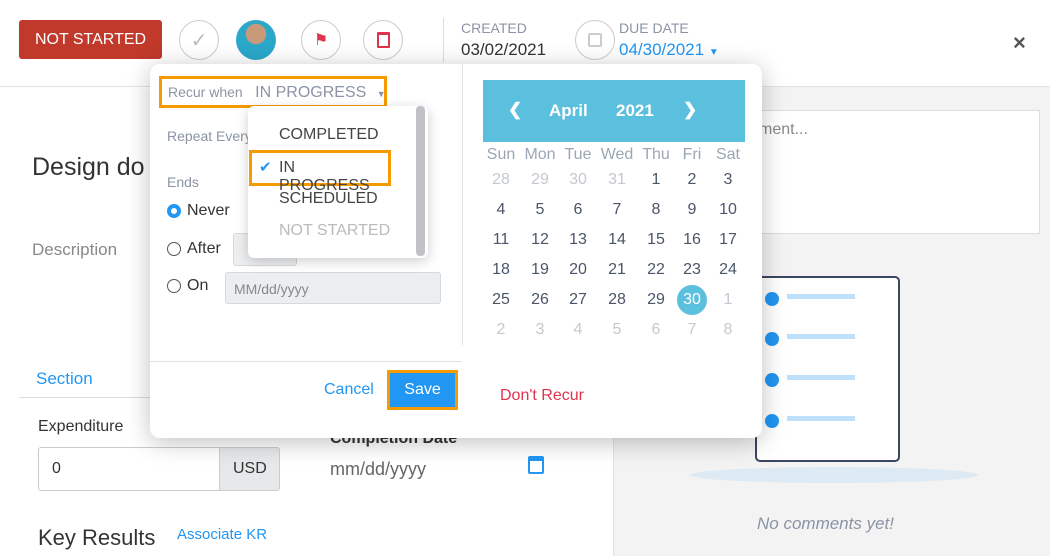 This screenshot has height=556, width=1050. What do you see at coordinates (320, 172) in the screenshot?
I see `menu-item-in-progress: ✔ IN PROGRESS` at bounding box center [320, 172].